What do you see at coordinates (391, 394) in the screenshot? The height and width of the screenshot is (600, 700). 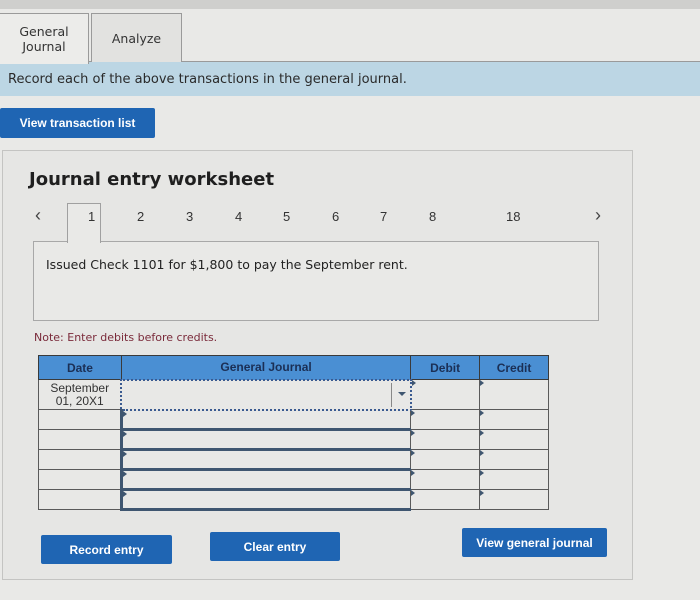 I see `dropdown-separator` at bounding box center [391, 394].